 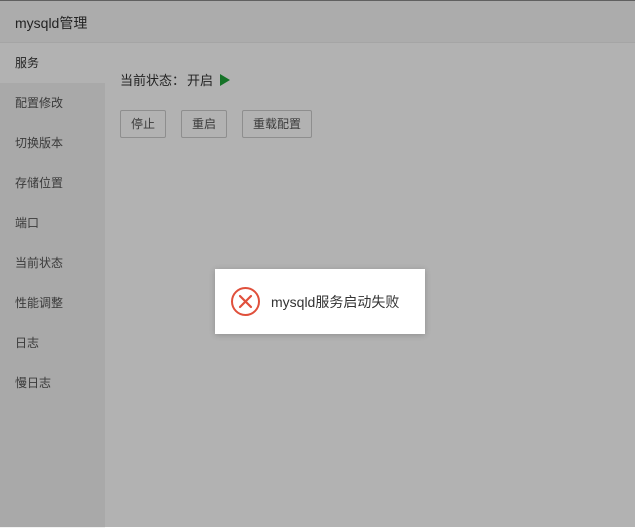 I want to click on error-toast: mysqld服务启动失败, so click(x=320, y=301).